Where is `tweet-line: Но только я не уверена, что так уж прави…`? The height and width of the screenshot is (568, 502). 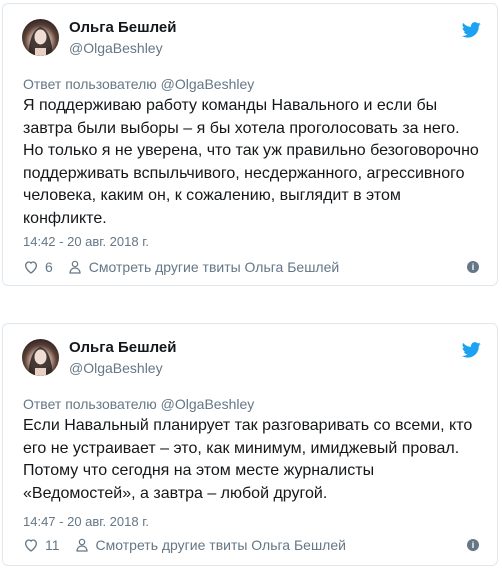
tweet-line: Но только я не уверена, что так уж прави… is located at coordinates (251, 150).